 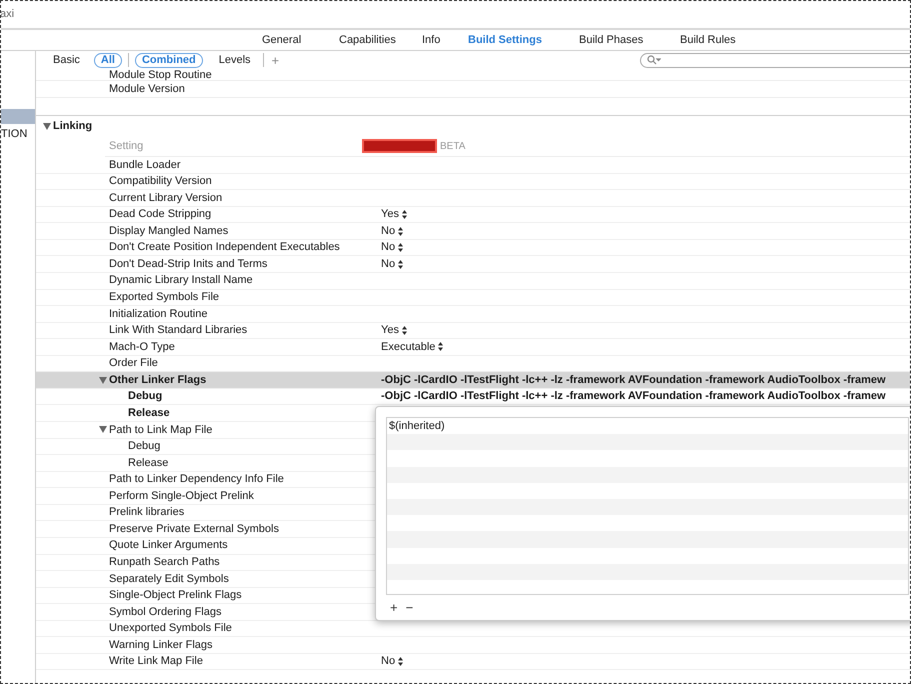 I want to click on setting-name: Mach-O Type, so click(x=142, y=347).